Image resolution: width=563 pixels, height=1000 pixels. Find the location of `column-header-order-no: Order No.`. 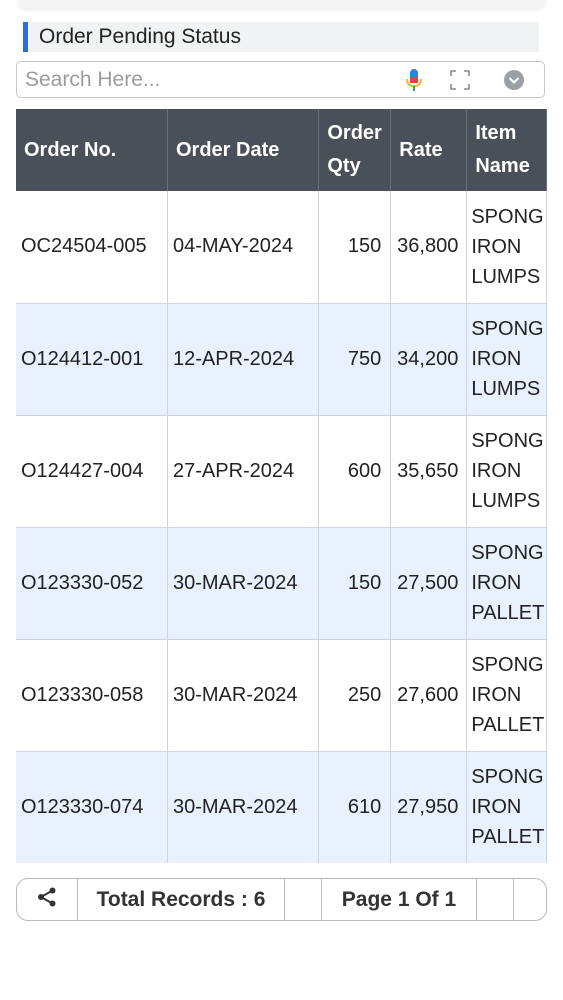

column-header-order-no: Order No. is located at coordinates (92, 150).